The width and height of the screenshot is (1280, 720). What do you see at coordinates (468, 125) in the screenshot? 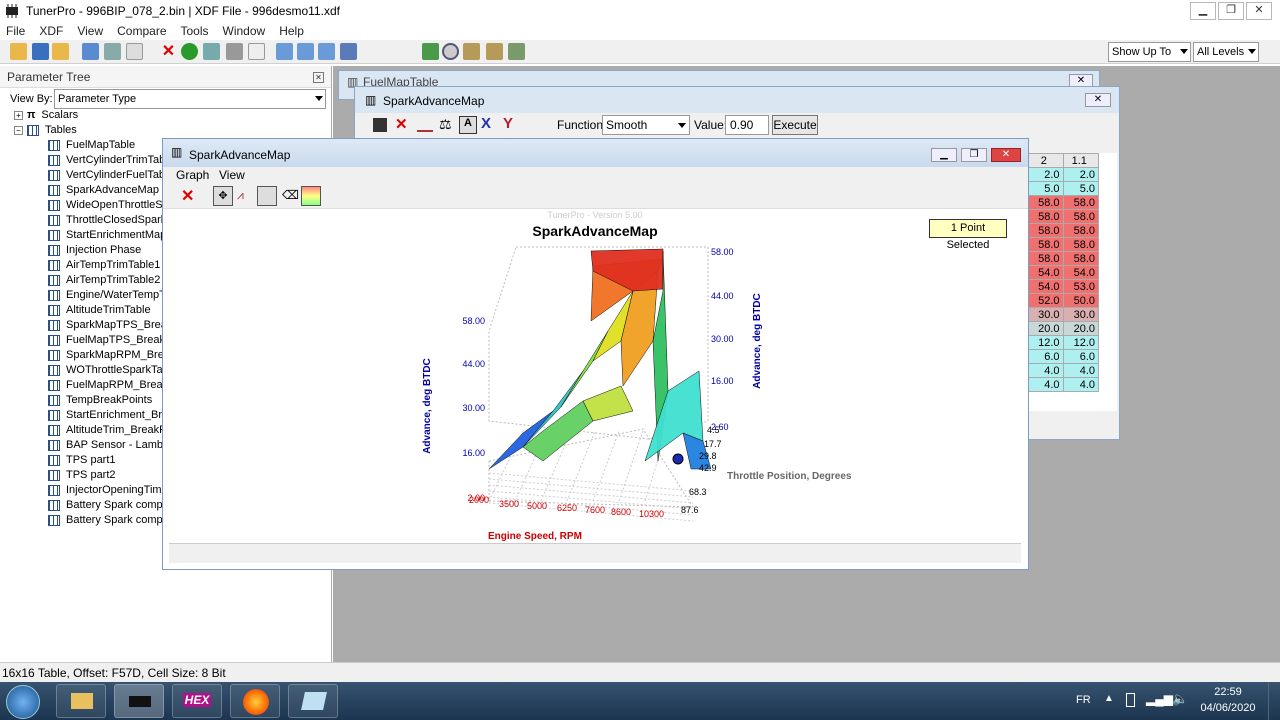
I see `text-icon: A` at bounding box center [468, 125].